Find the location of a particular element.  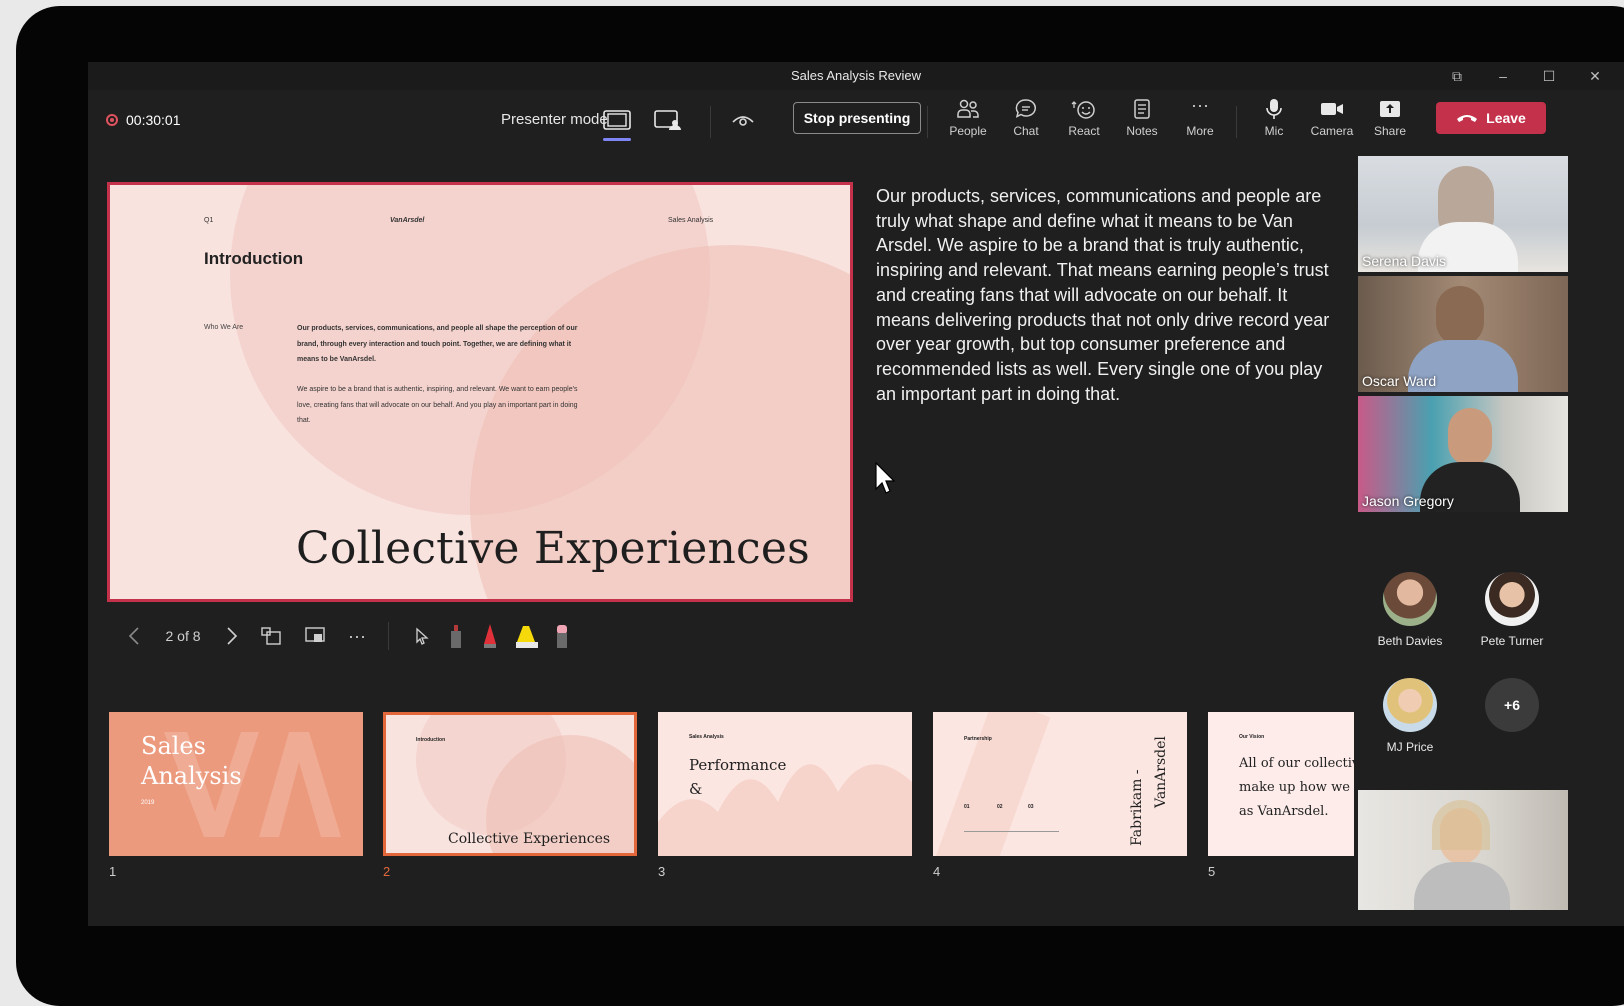

thumb-label: 03 is located at coordinates (1031, 807).